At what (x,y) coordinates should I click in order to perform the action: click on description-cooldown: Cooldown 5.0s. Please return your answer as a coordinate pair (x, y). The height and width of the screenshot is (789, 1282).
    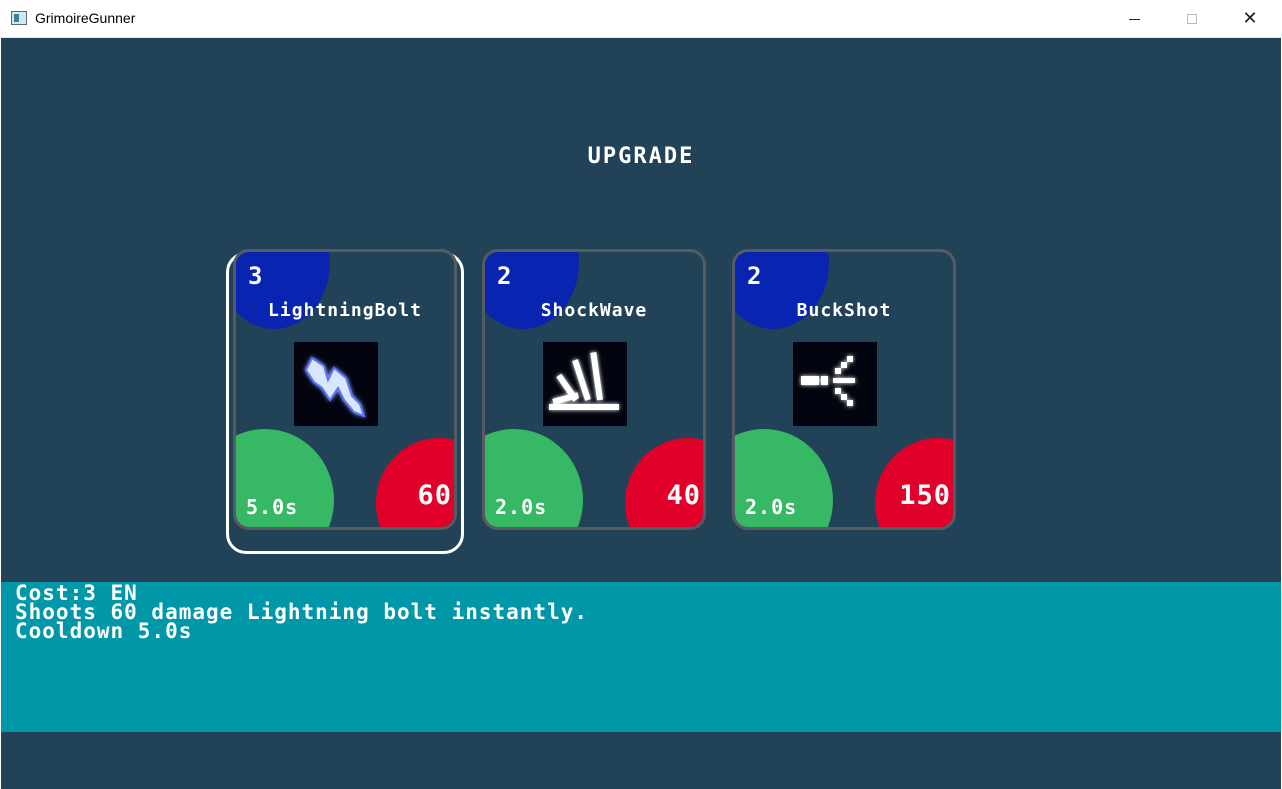
    Looking at the image, I should click on (104, 631).